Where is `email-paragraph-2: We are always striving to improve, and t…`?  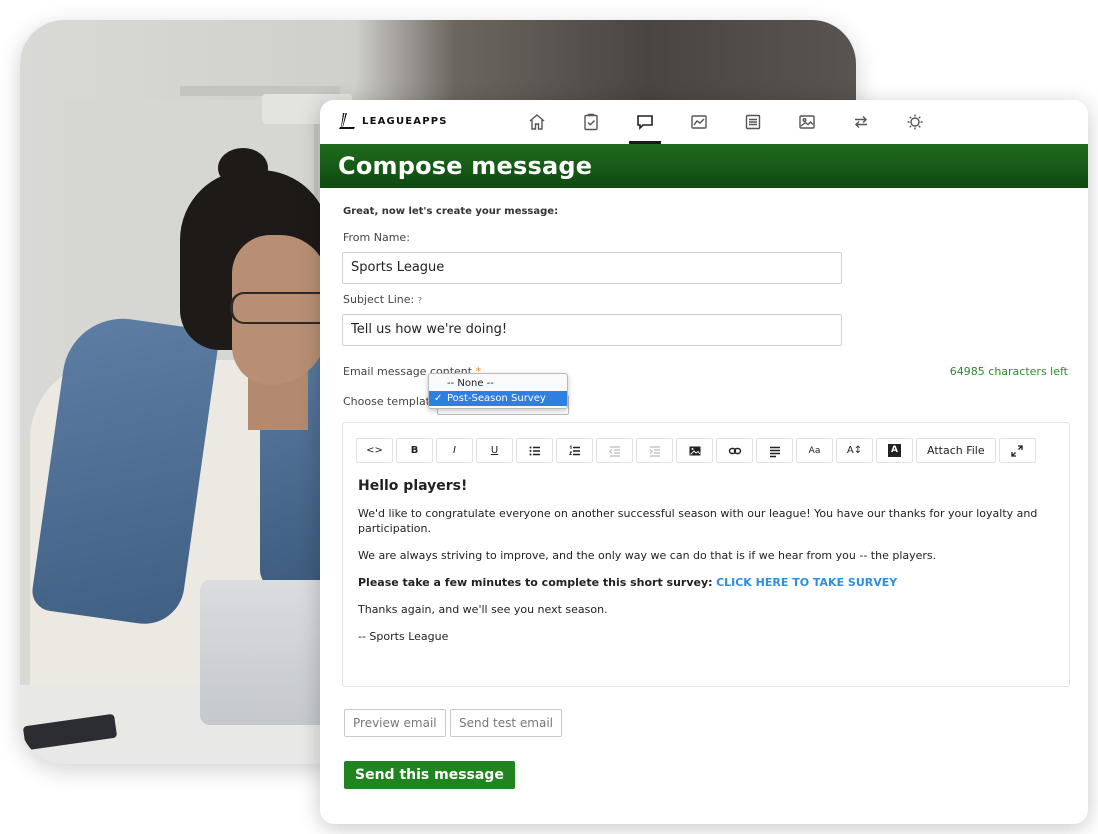 email-paragraph-2: We are always striving to improve, and t… is located at coordinates (647, 555).